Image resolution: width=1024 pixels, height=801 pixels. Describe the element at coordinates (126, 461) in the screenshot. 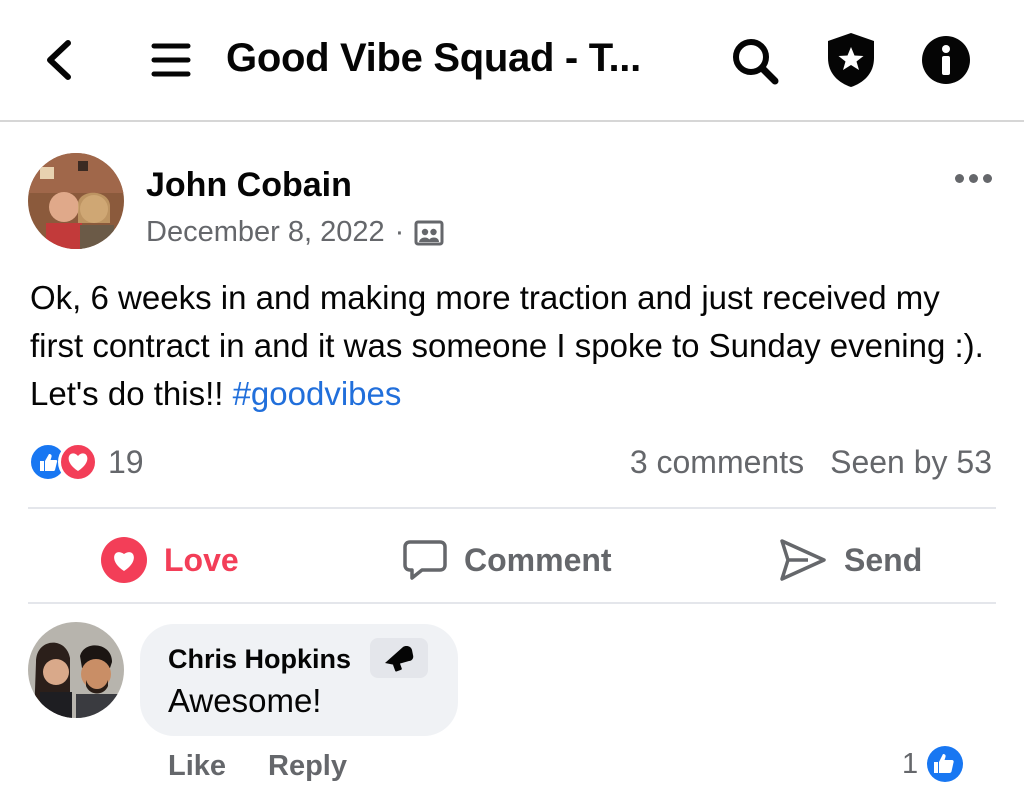

I see `reaction-count: 19` at that location.